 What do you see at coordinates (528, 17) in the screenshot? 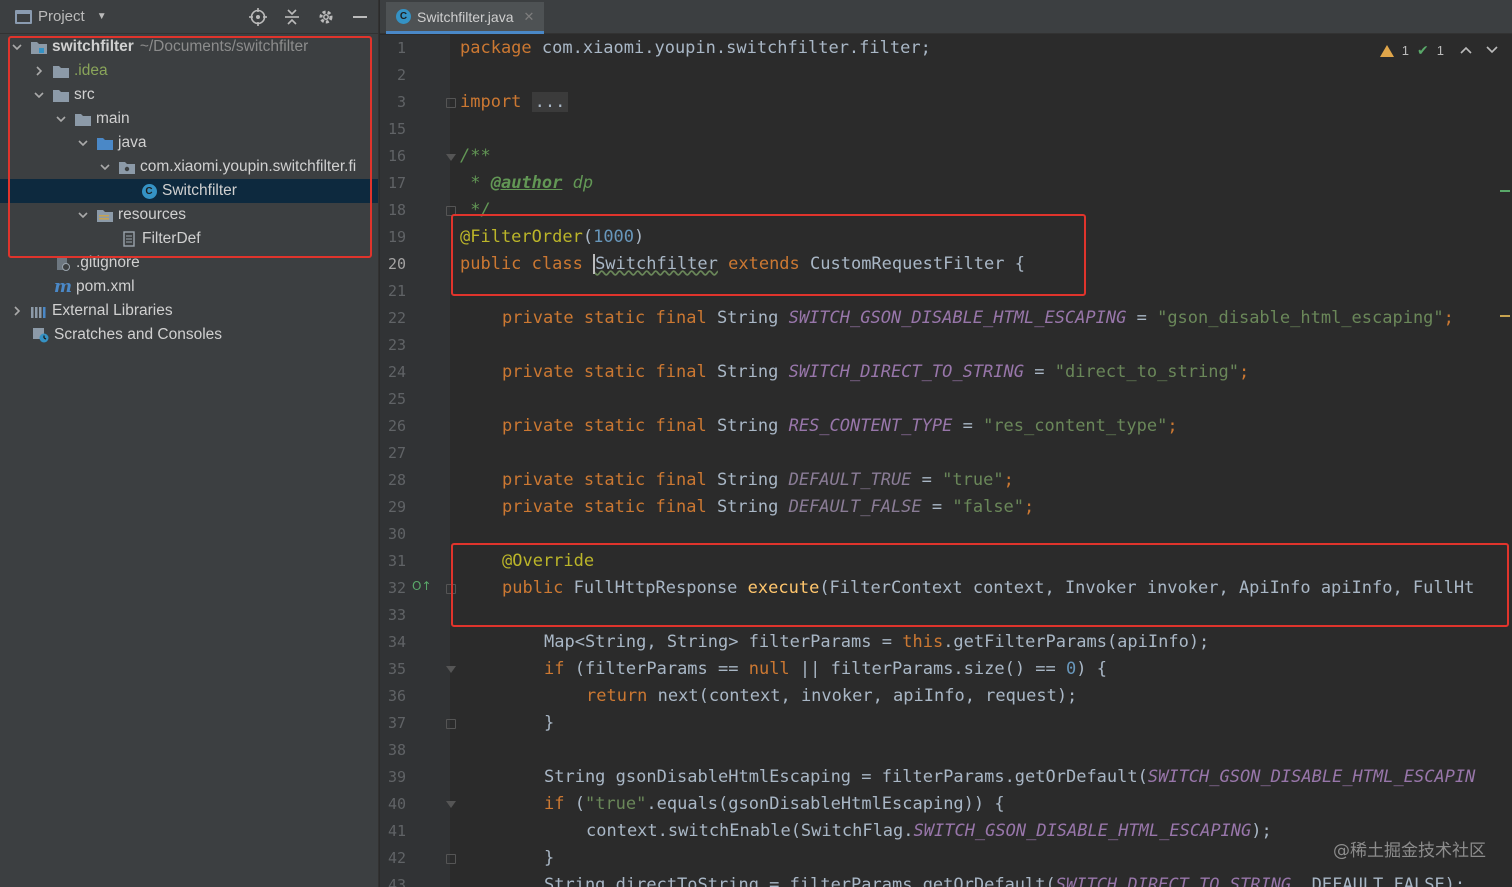
I see `close-icon: ✕` at bounding box center [528, 17].